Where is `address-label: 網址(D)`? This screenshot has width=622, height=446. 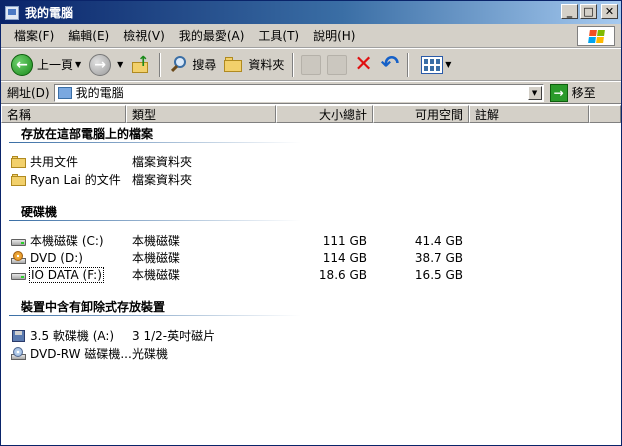 address-label: 網址(D) is located at coordinates (28, 93).